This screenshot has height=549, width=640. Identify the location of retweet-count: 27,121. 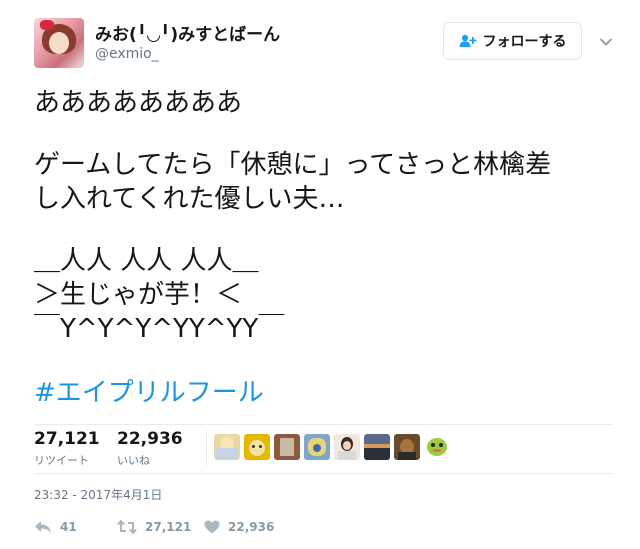
(67, 439).